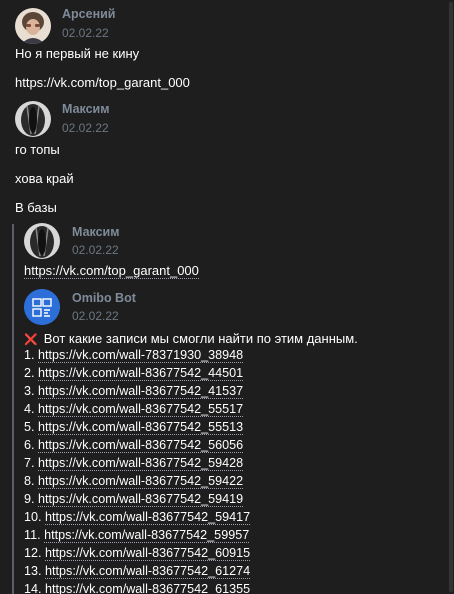  I want to click on result-item: 6. https://vk.com/wall-83677542_56056, so click(134, 445).